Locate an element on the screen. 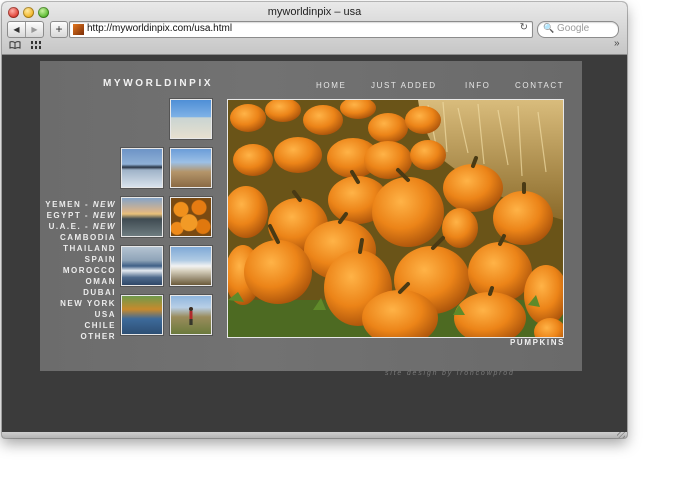 This screenshot has height=488, width=675. reload-icon: ↻ is located at coordinates (524, 27).